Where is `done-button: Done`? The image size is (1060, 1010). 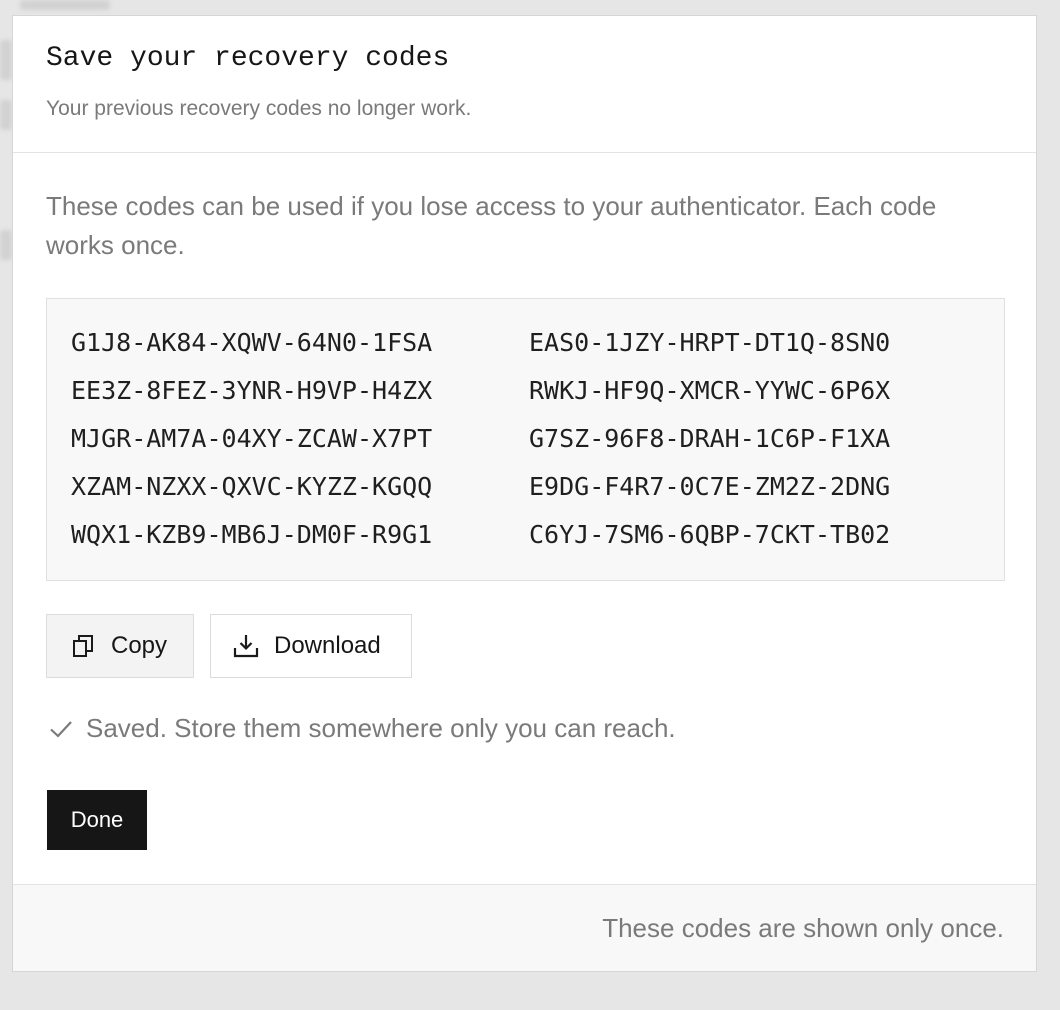 done-button: Done is located at coordinates (97, 820).